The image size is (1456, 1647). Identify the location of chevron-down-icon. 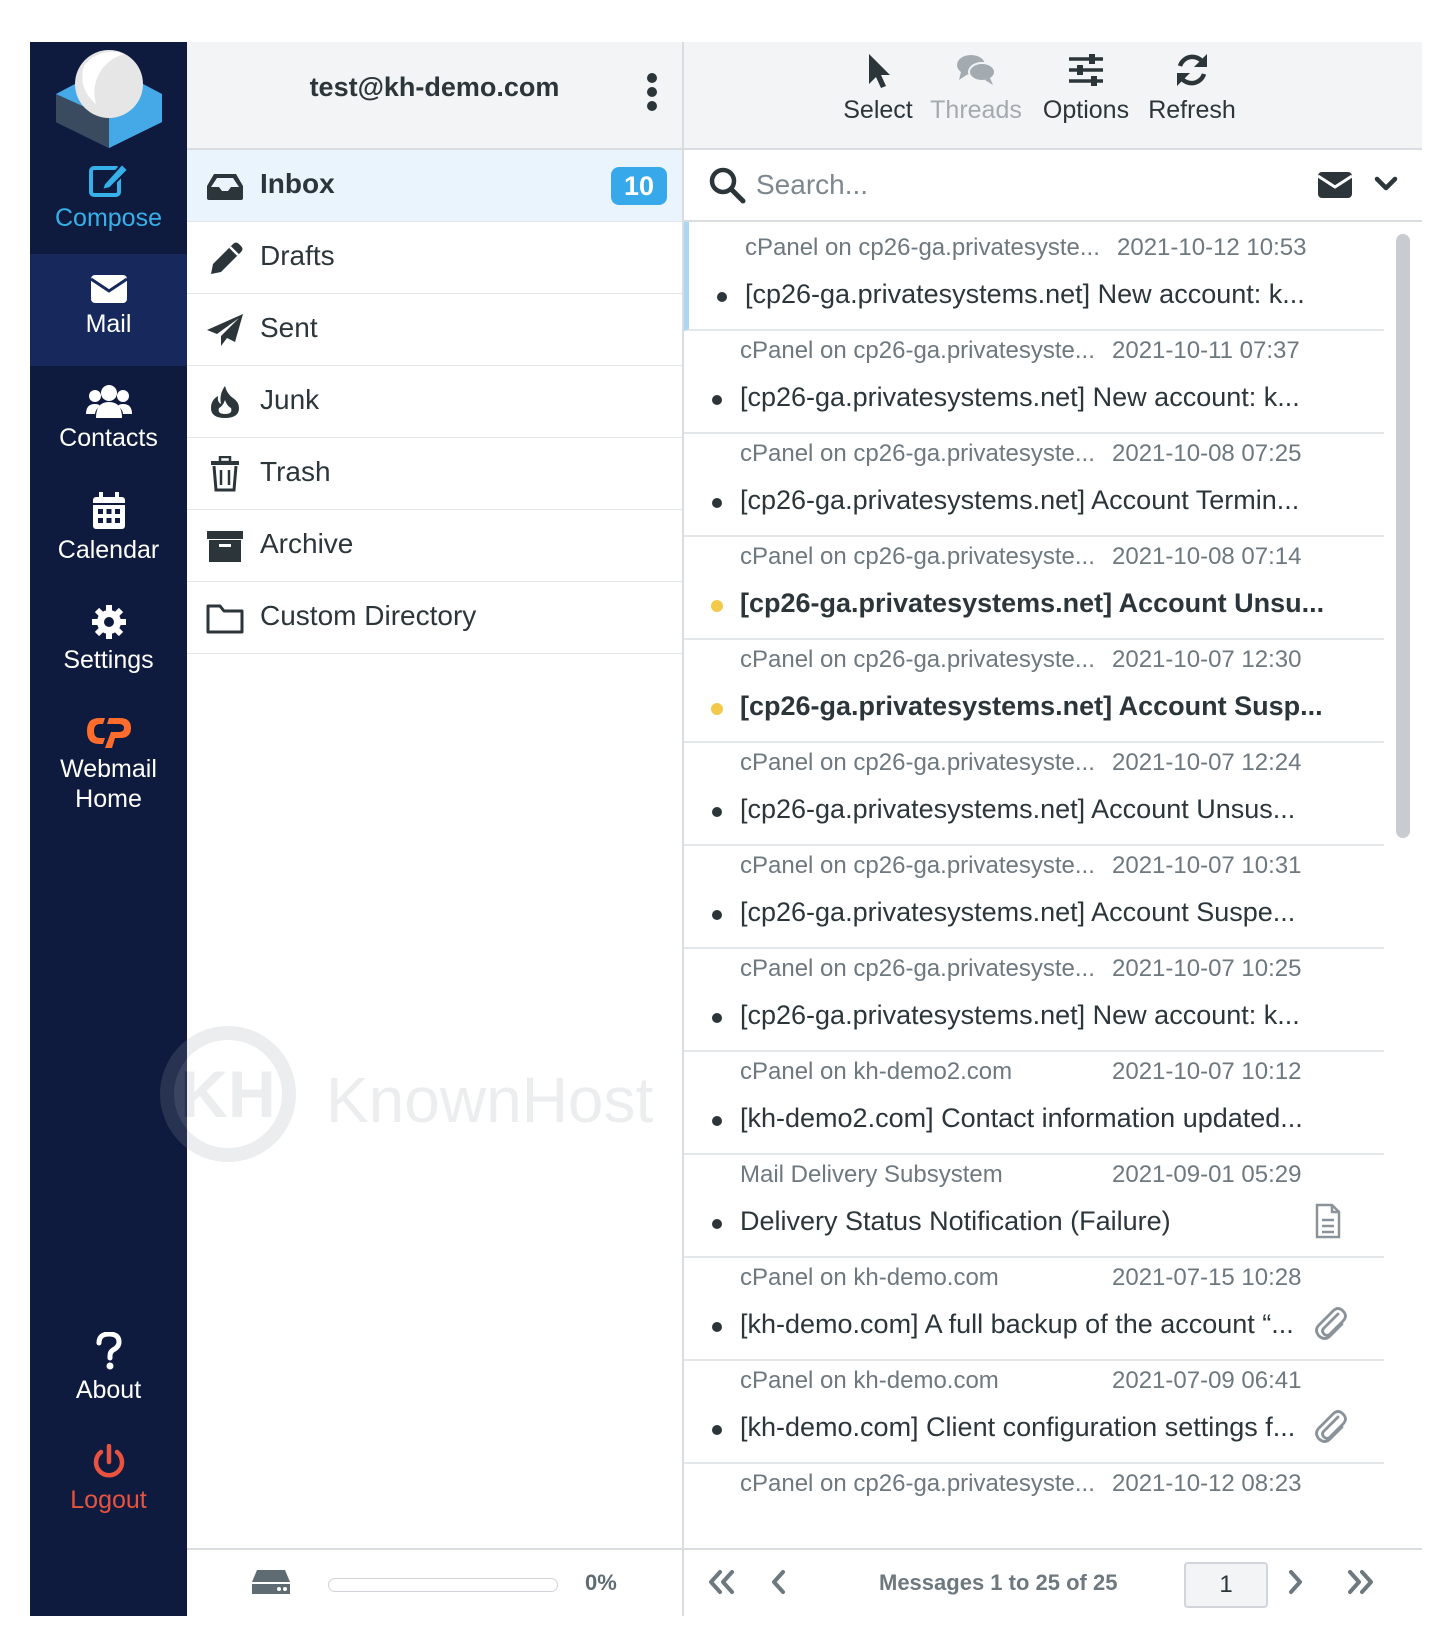
(1386, 184).